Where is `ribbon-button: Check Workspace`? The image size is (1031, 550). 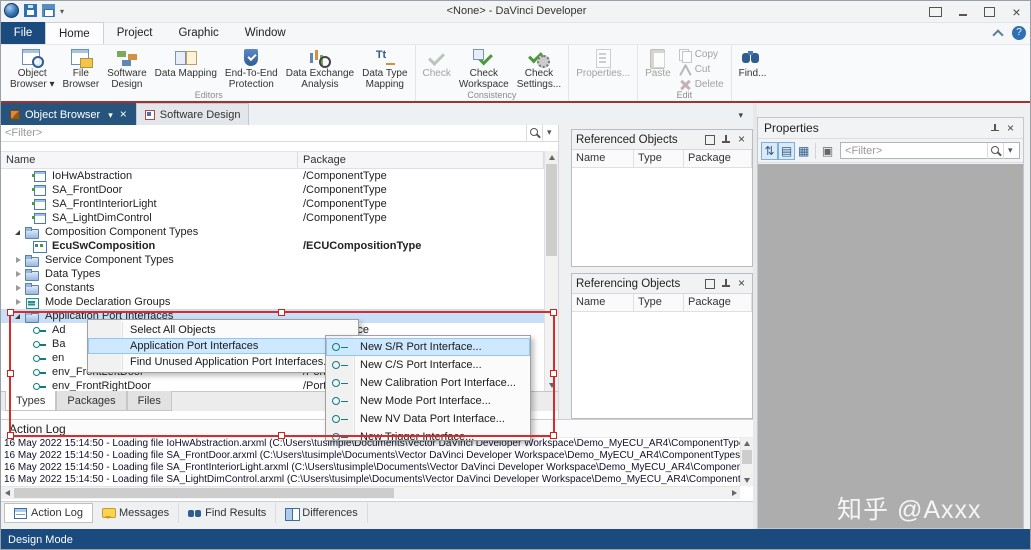 ribbon-button: Check Workspace is located at coordinates (484, 69).